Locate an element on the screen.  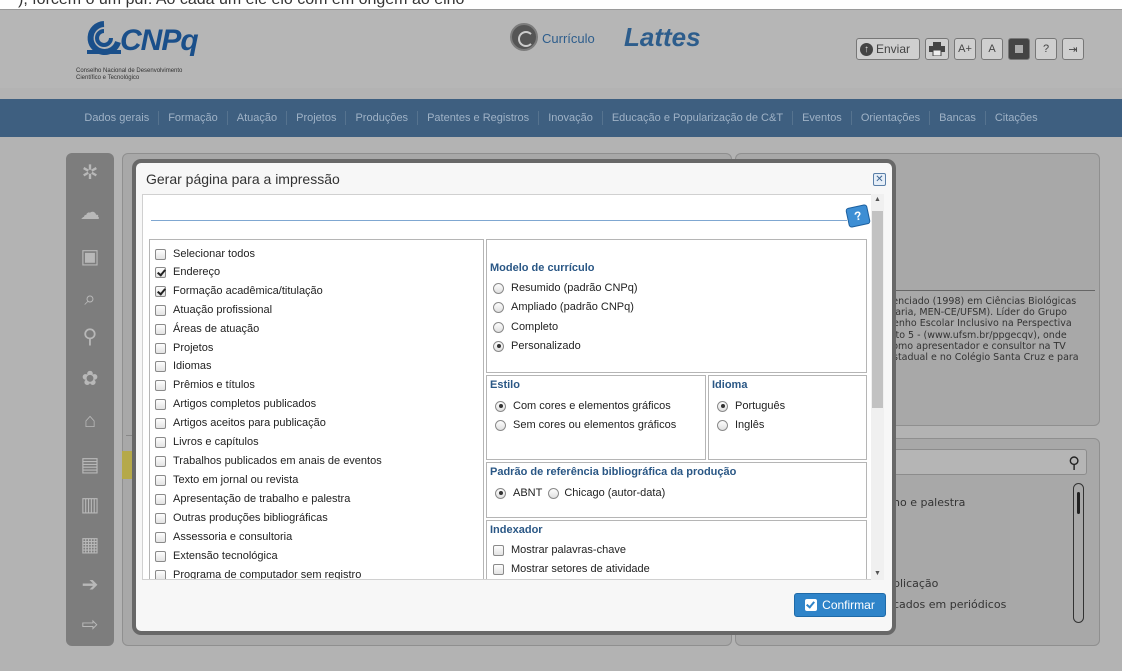
export-icon: ▤ is located at coordinates (90, 465).